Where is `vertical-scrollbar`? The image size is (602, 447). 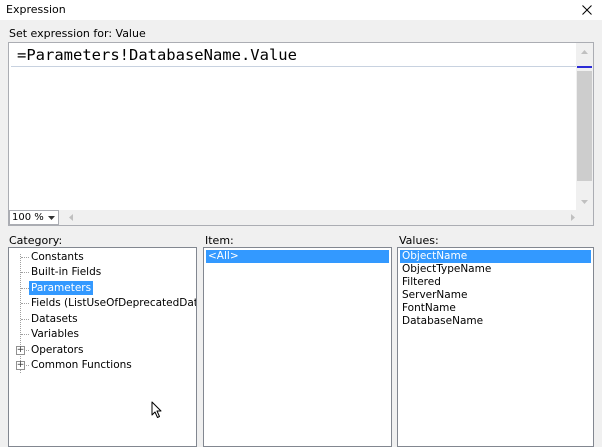 vertical-scrollbar is located at coordinates (584, 126).